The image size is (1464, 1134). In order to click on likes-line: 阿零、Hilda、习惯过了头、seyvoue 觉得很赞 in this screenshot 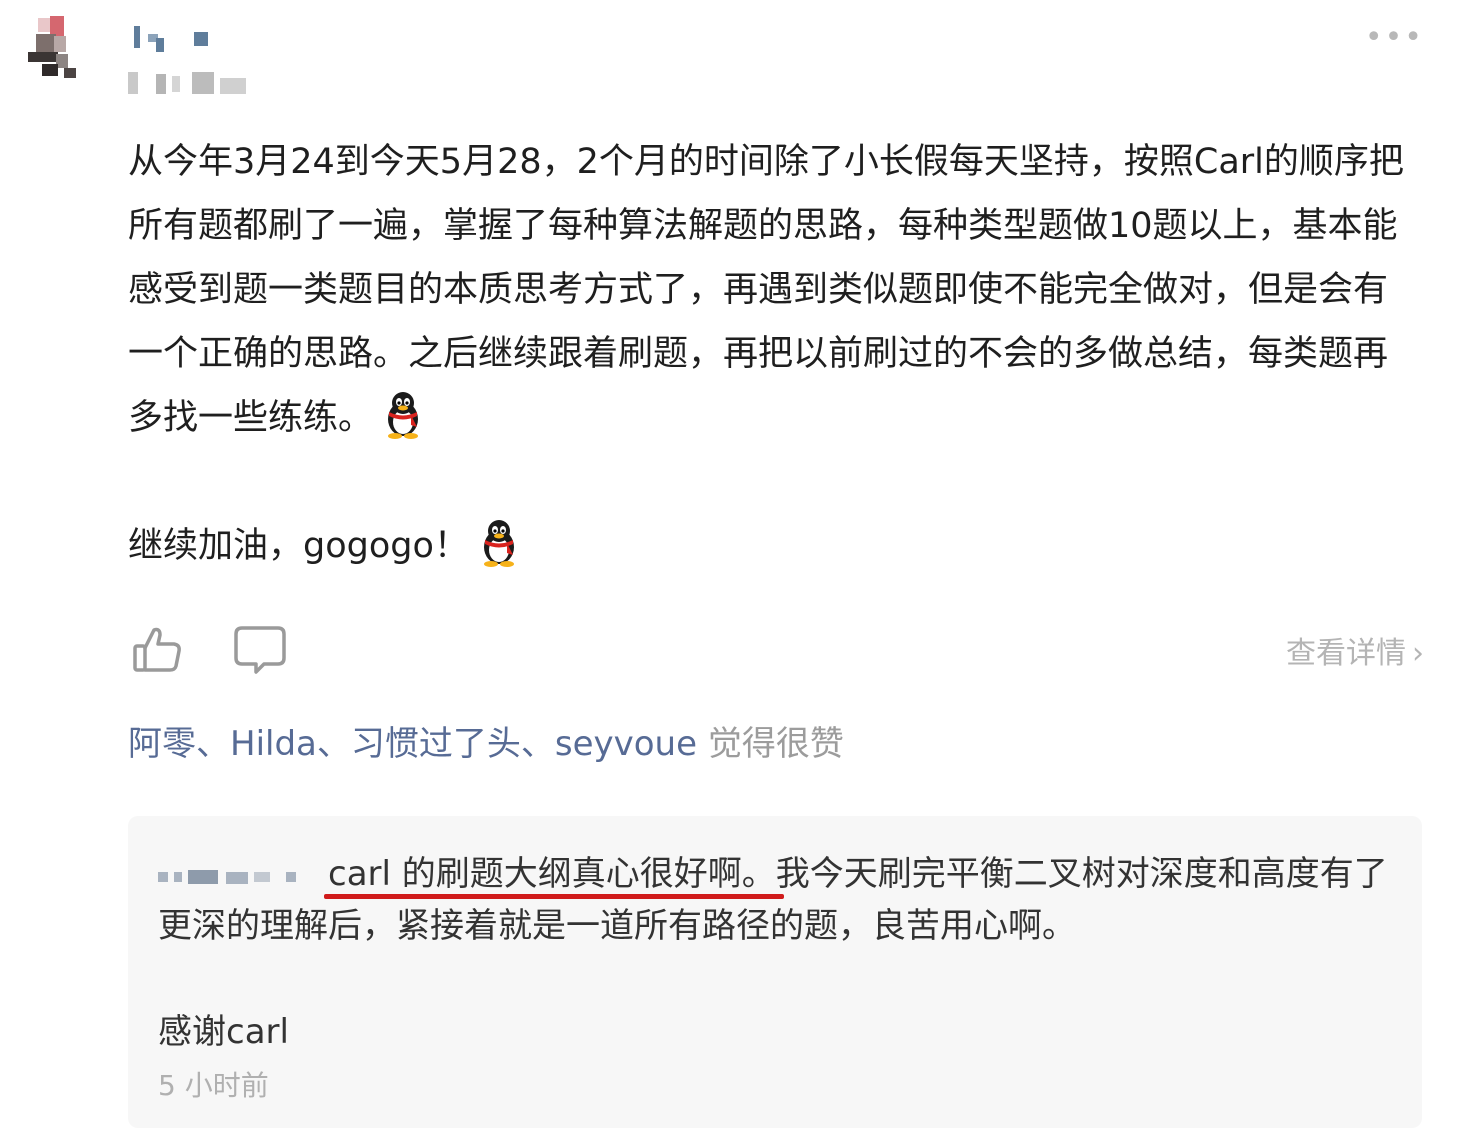, I will do `click(486, 740)`.